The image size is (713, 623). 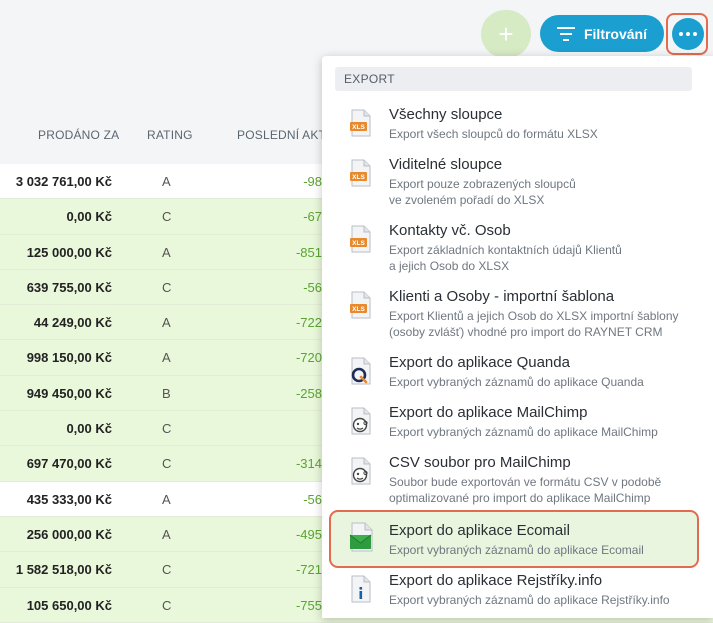 What do you see at coordinates (565, 33) in the screenshot?
I see `filter-icon` at bounding box center [565, 33].